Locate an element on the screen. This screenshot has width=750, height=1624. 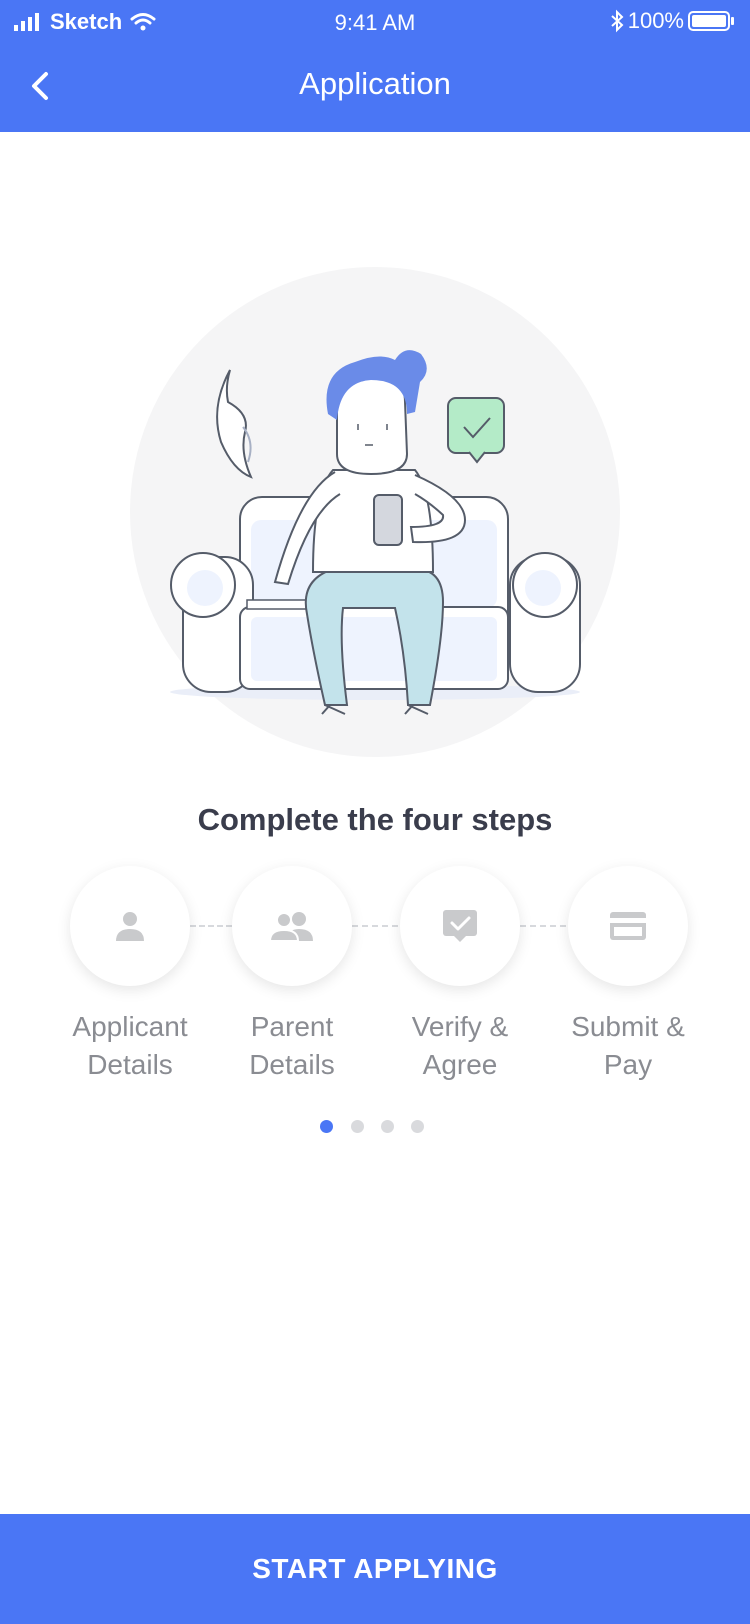
step-label: Parent Details is located at coordinates (292, 1045).